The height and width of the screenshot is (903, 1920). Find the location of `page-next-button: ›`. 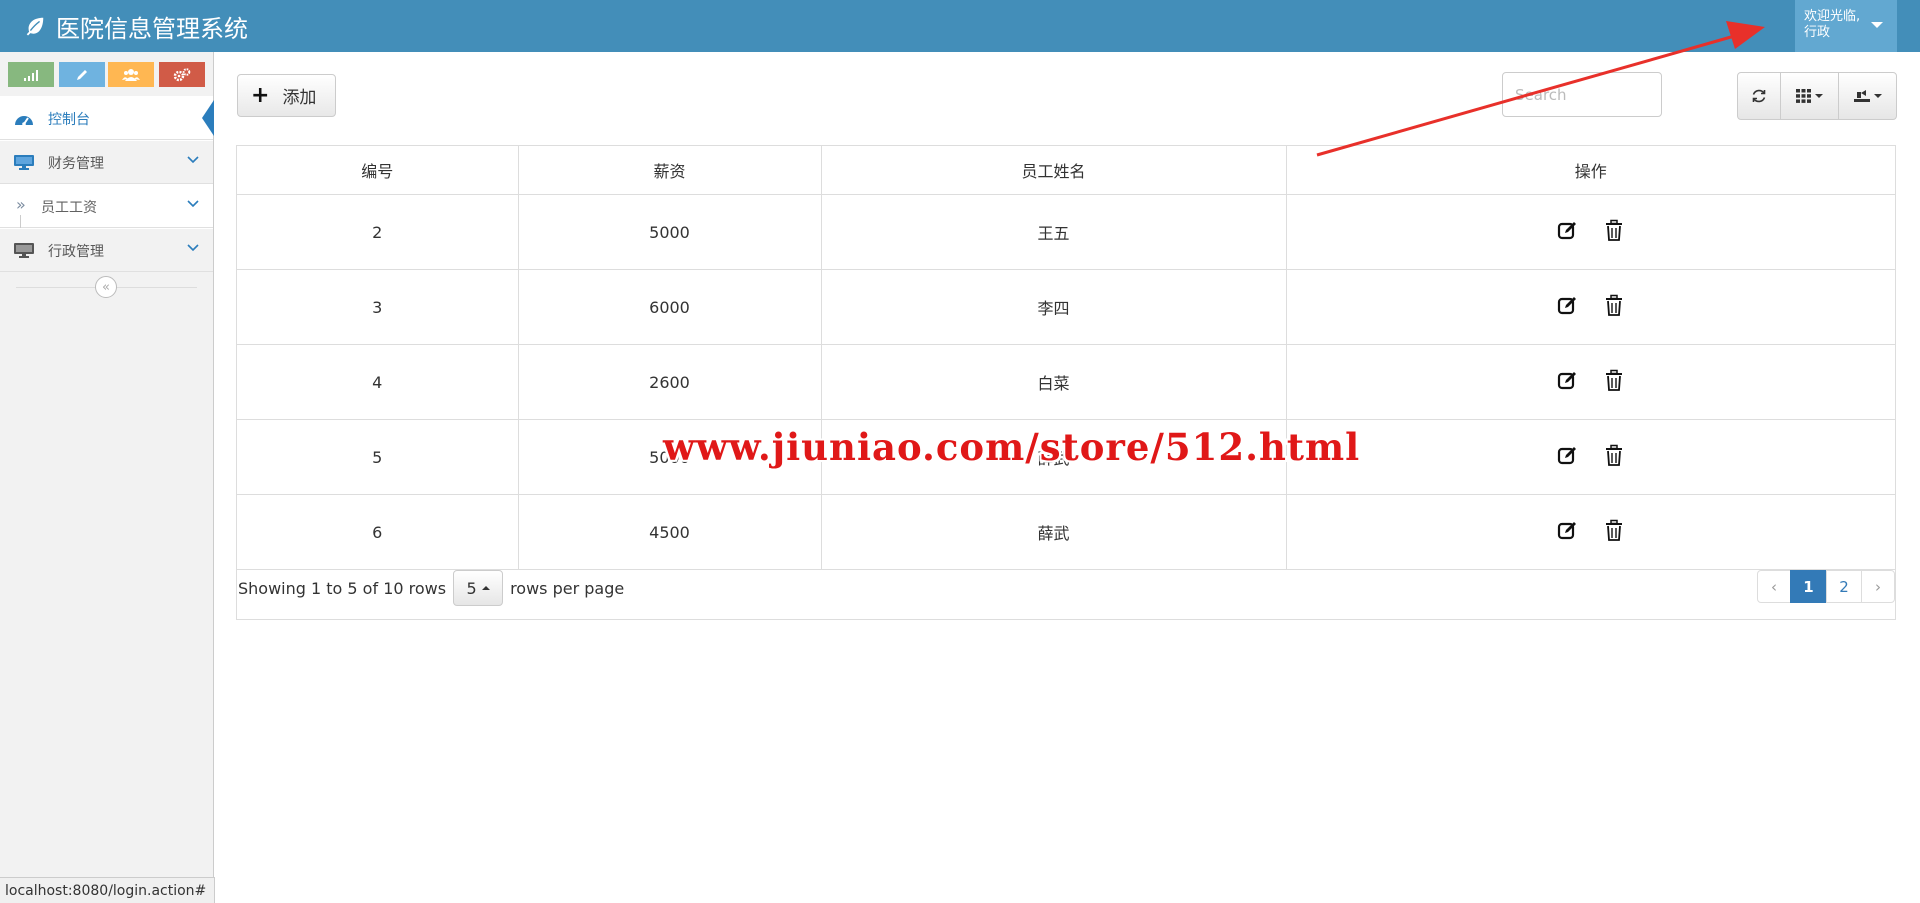

page-next-button: › is located at coordinates (1878, 586).